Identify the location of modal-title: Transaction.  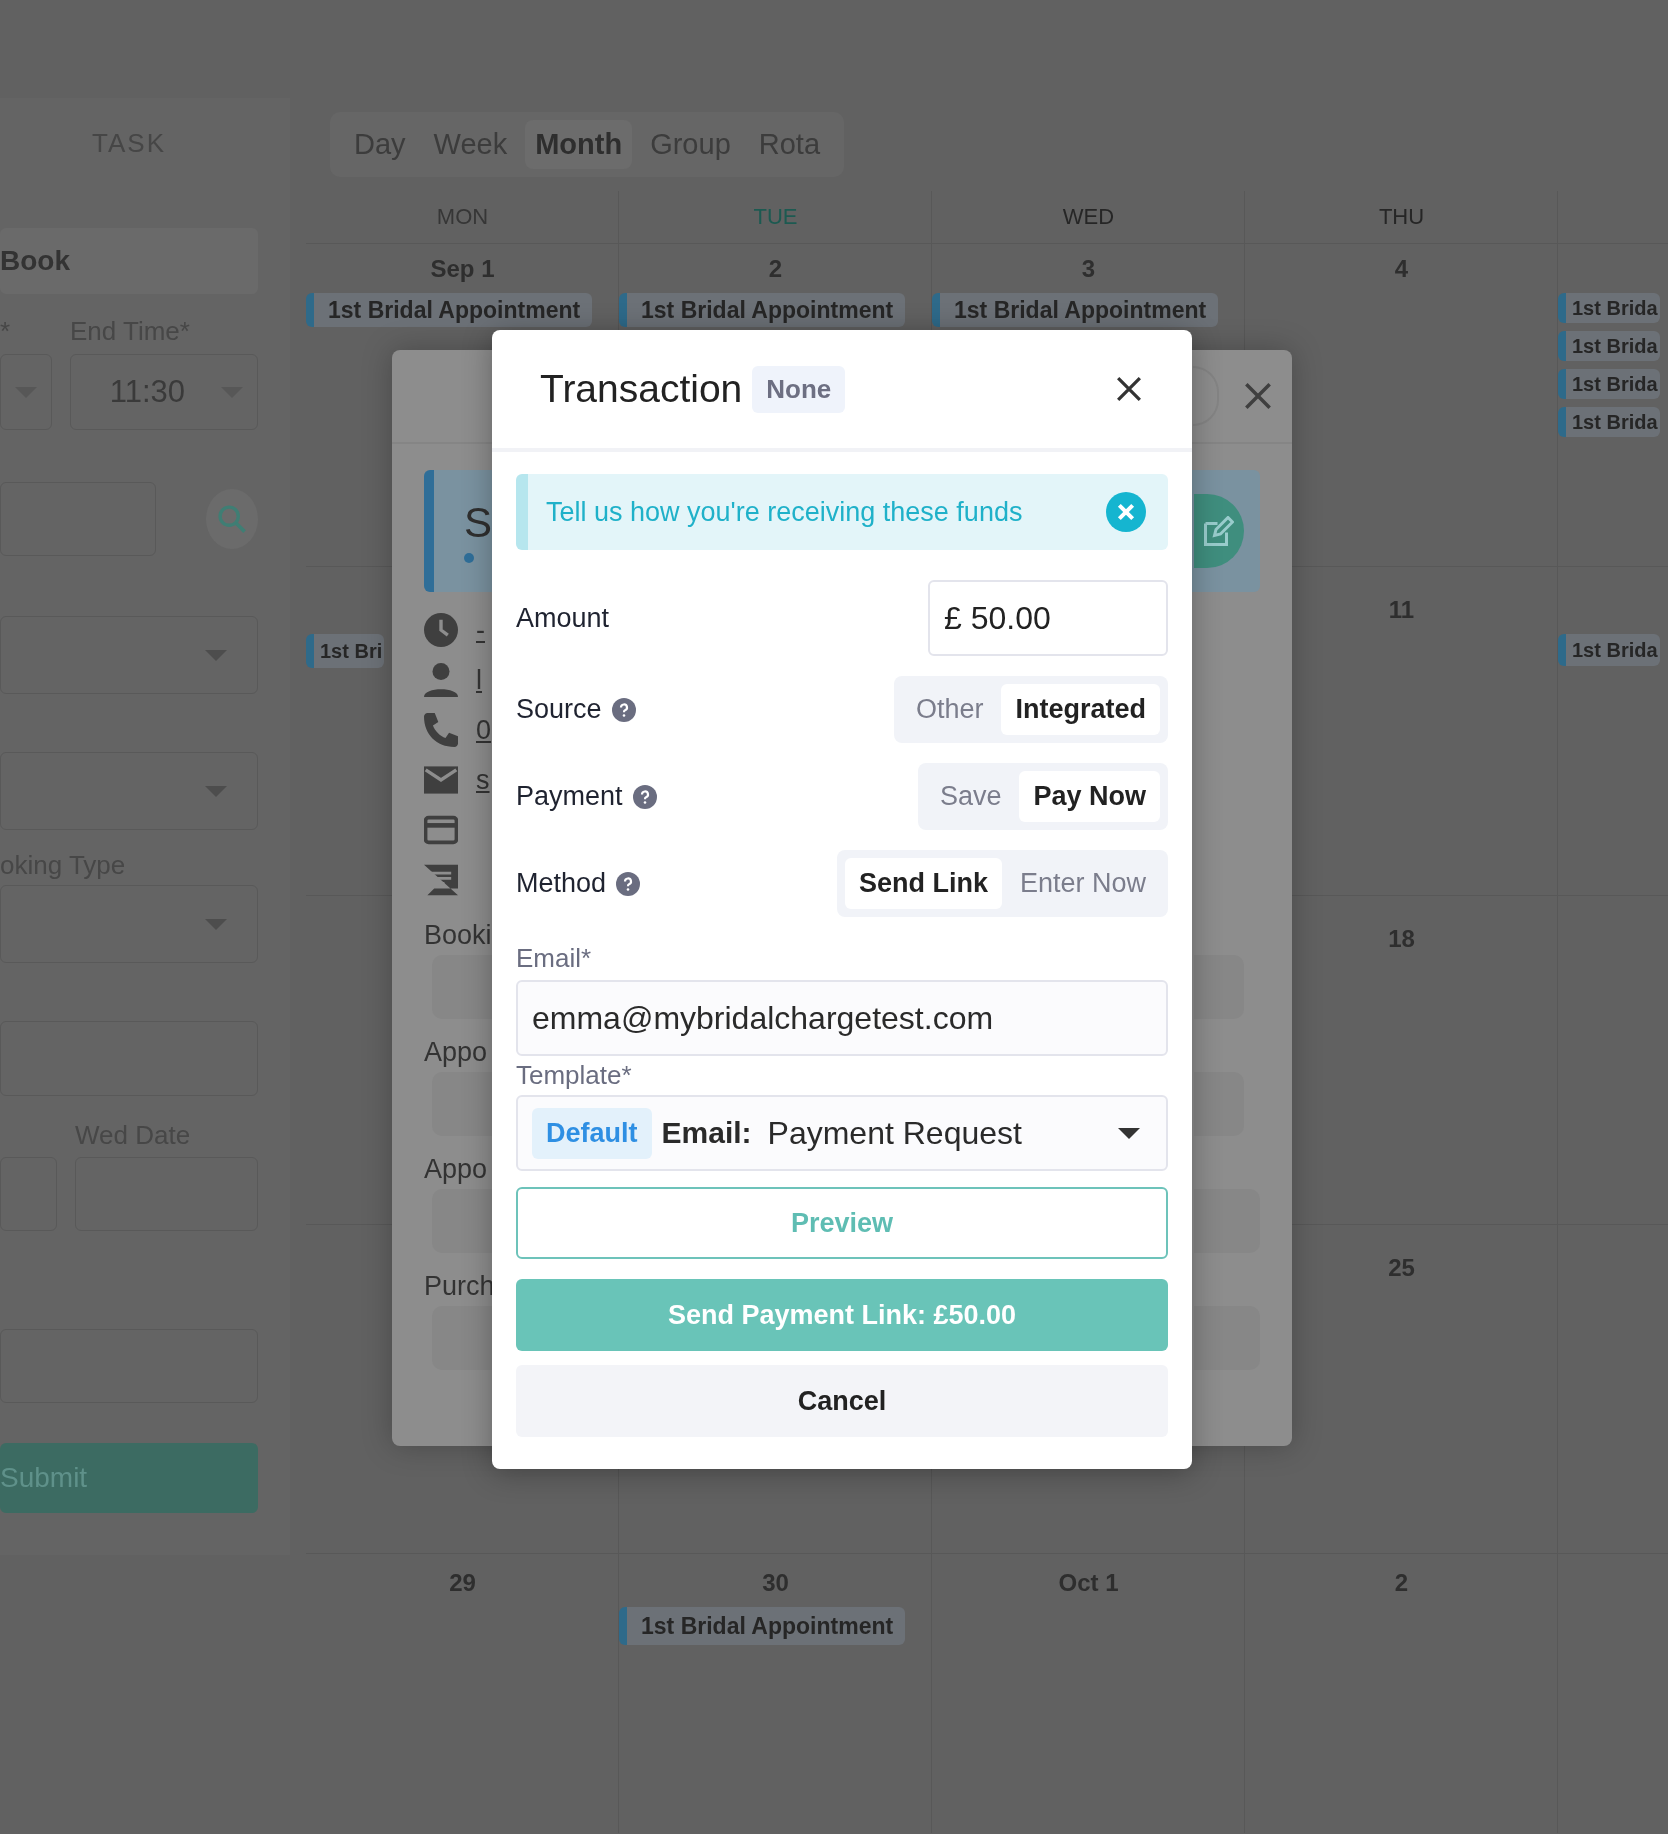
(641, 389).